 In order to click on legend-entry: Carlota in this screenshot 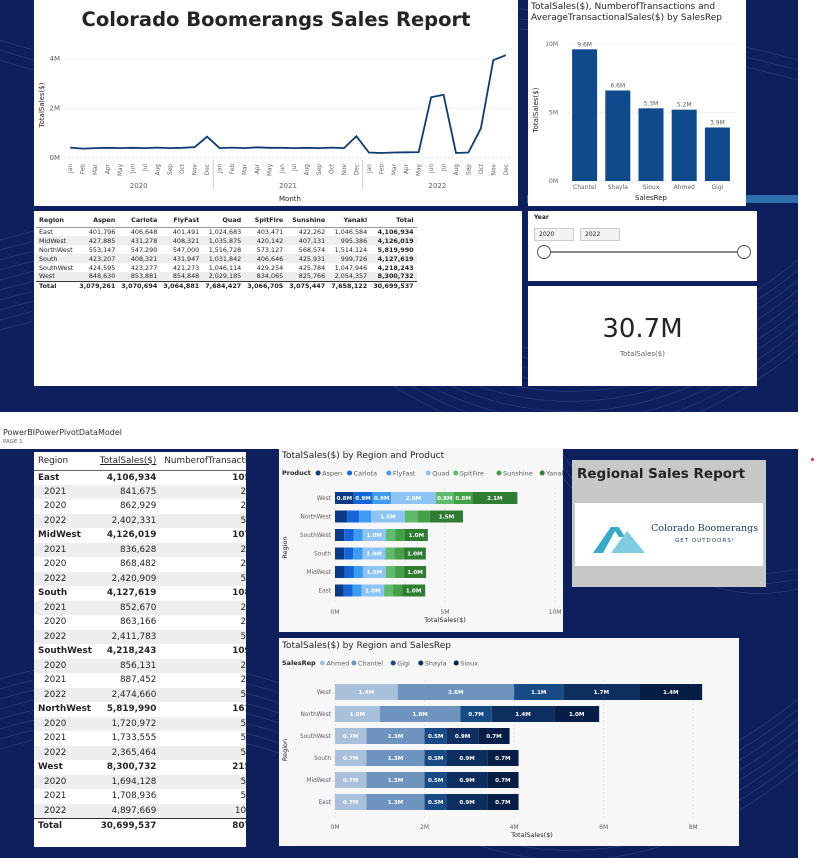, I will do `click(366, 474)`.